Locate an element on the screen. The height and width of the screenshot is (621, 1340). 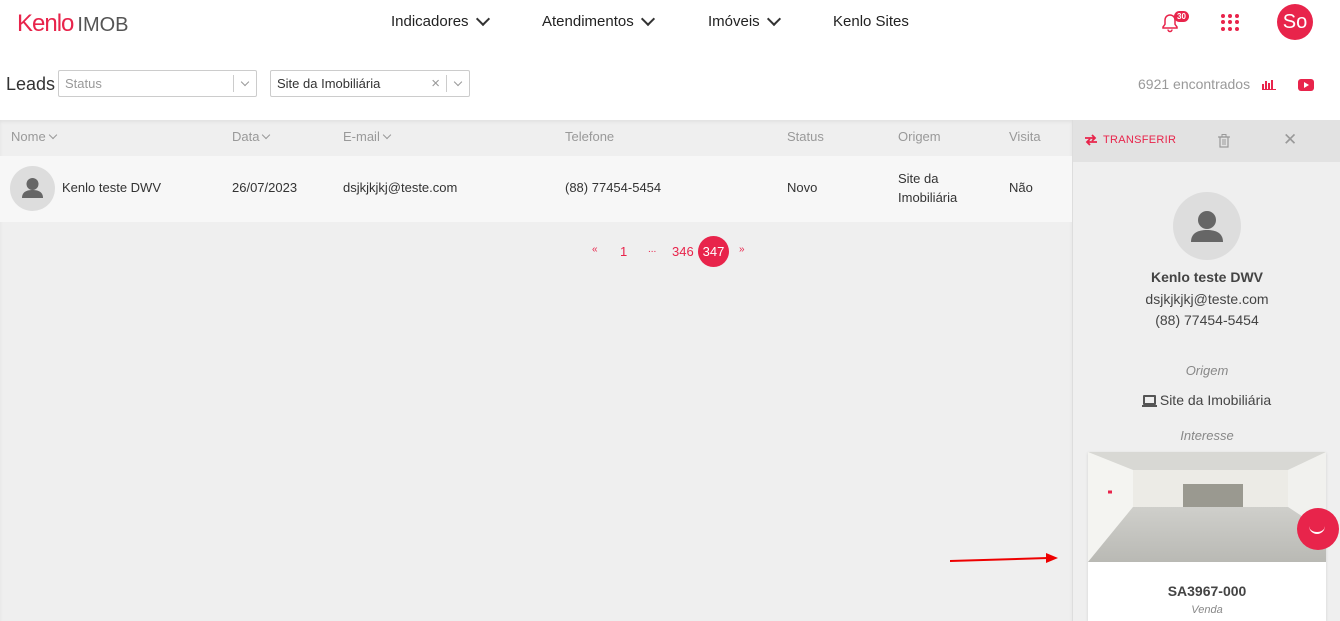
transfer-label: TRANSFERIR is located at coordinates (1140, 140).